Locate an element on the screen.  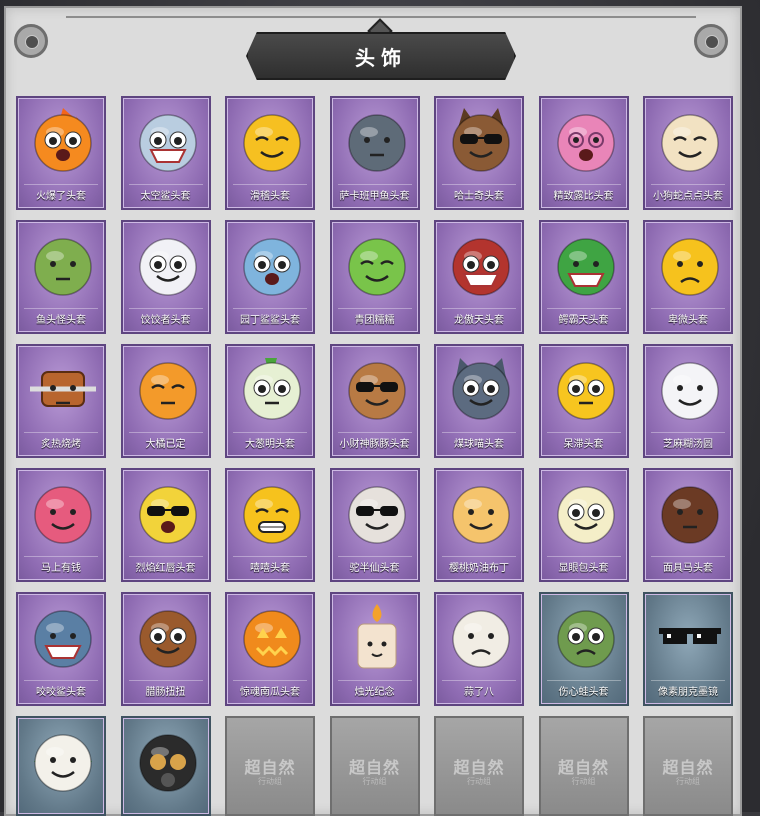
headwear-item: 饺饺者头套 is located at coordinates (165, 277).